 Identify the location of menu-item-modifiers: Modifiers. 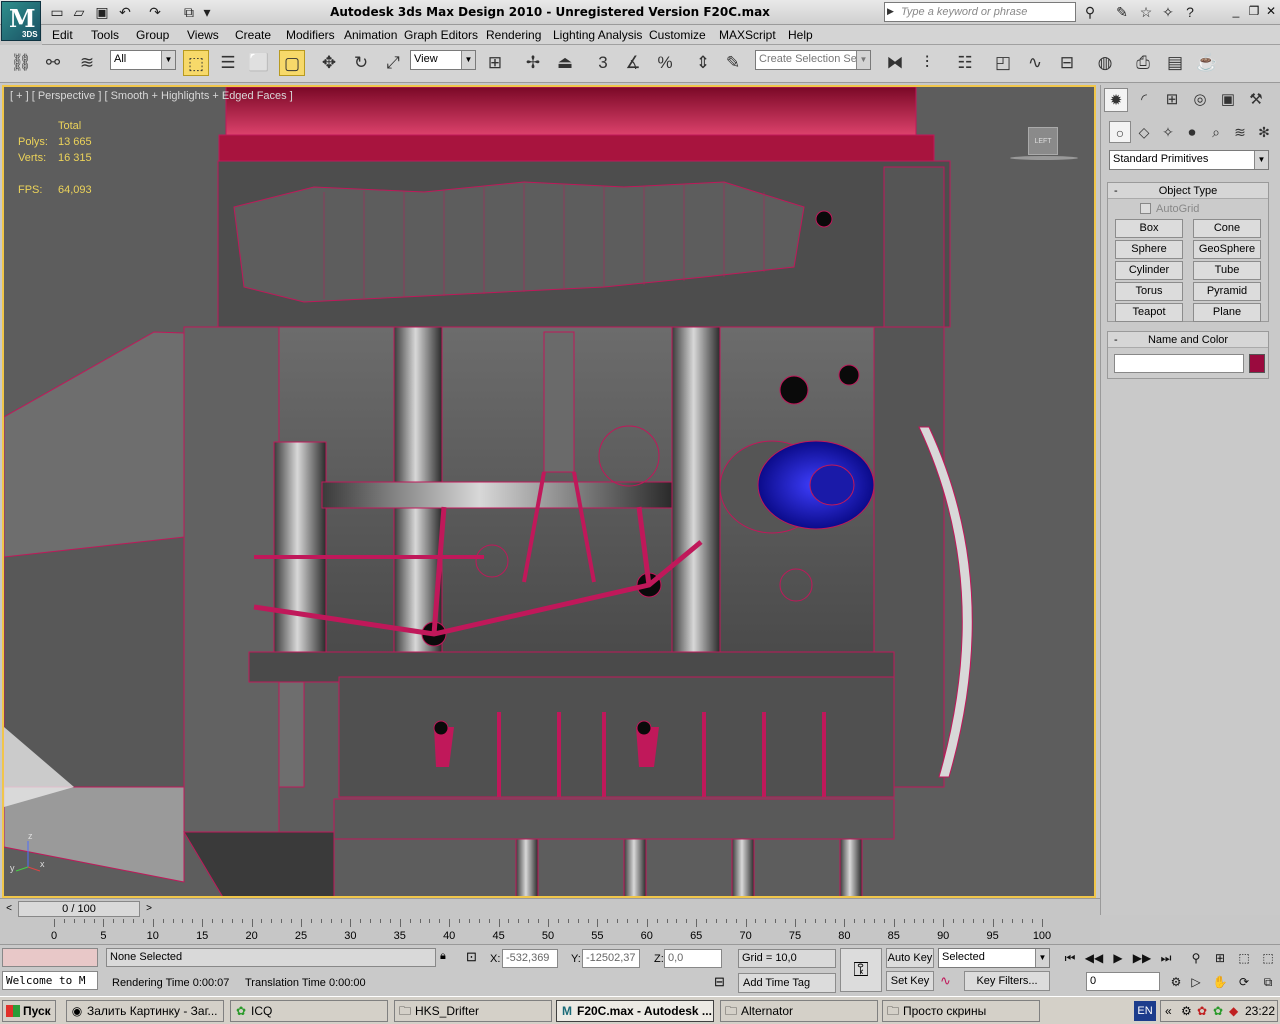
(310, 35).